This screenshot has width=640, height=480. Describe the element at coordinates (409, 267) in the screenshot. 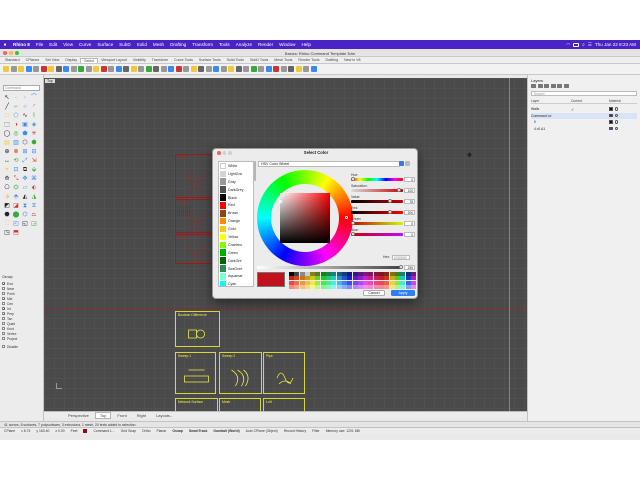

I see `alpha-value: 255` at that location.